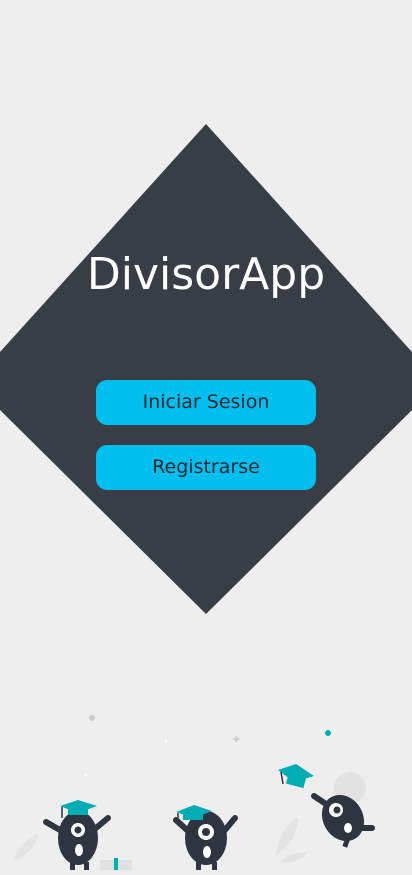 This screenshot has width=412, height=875. Describe the element at coordinates (206, 274) in the screenshot. I see `app-title: DivisorApp` at that location.